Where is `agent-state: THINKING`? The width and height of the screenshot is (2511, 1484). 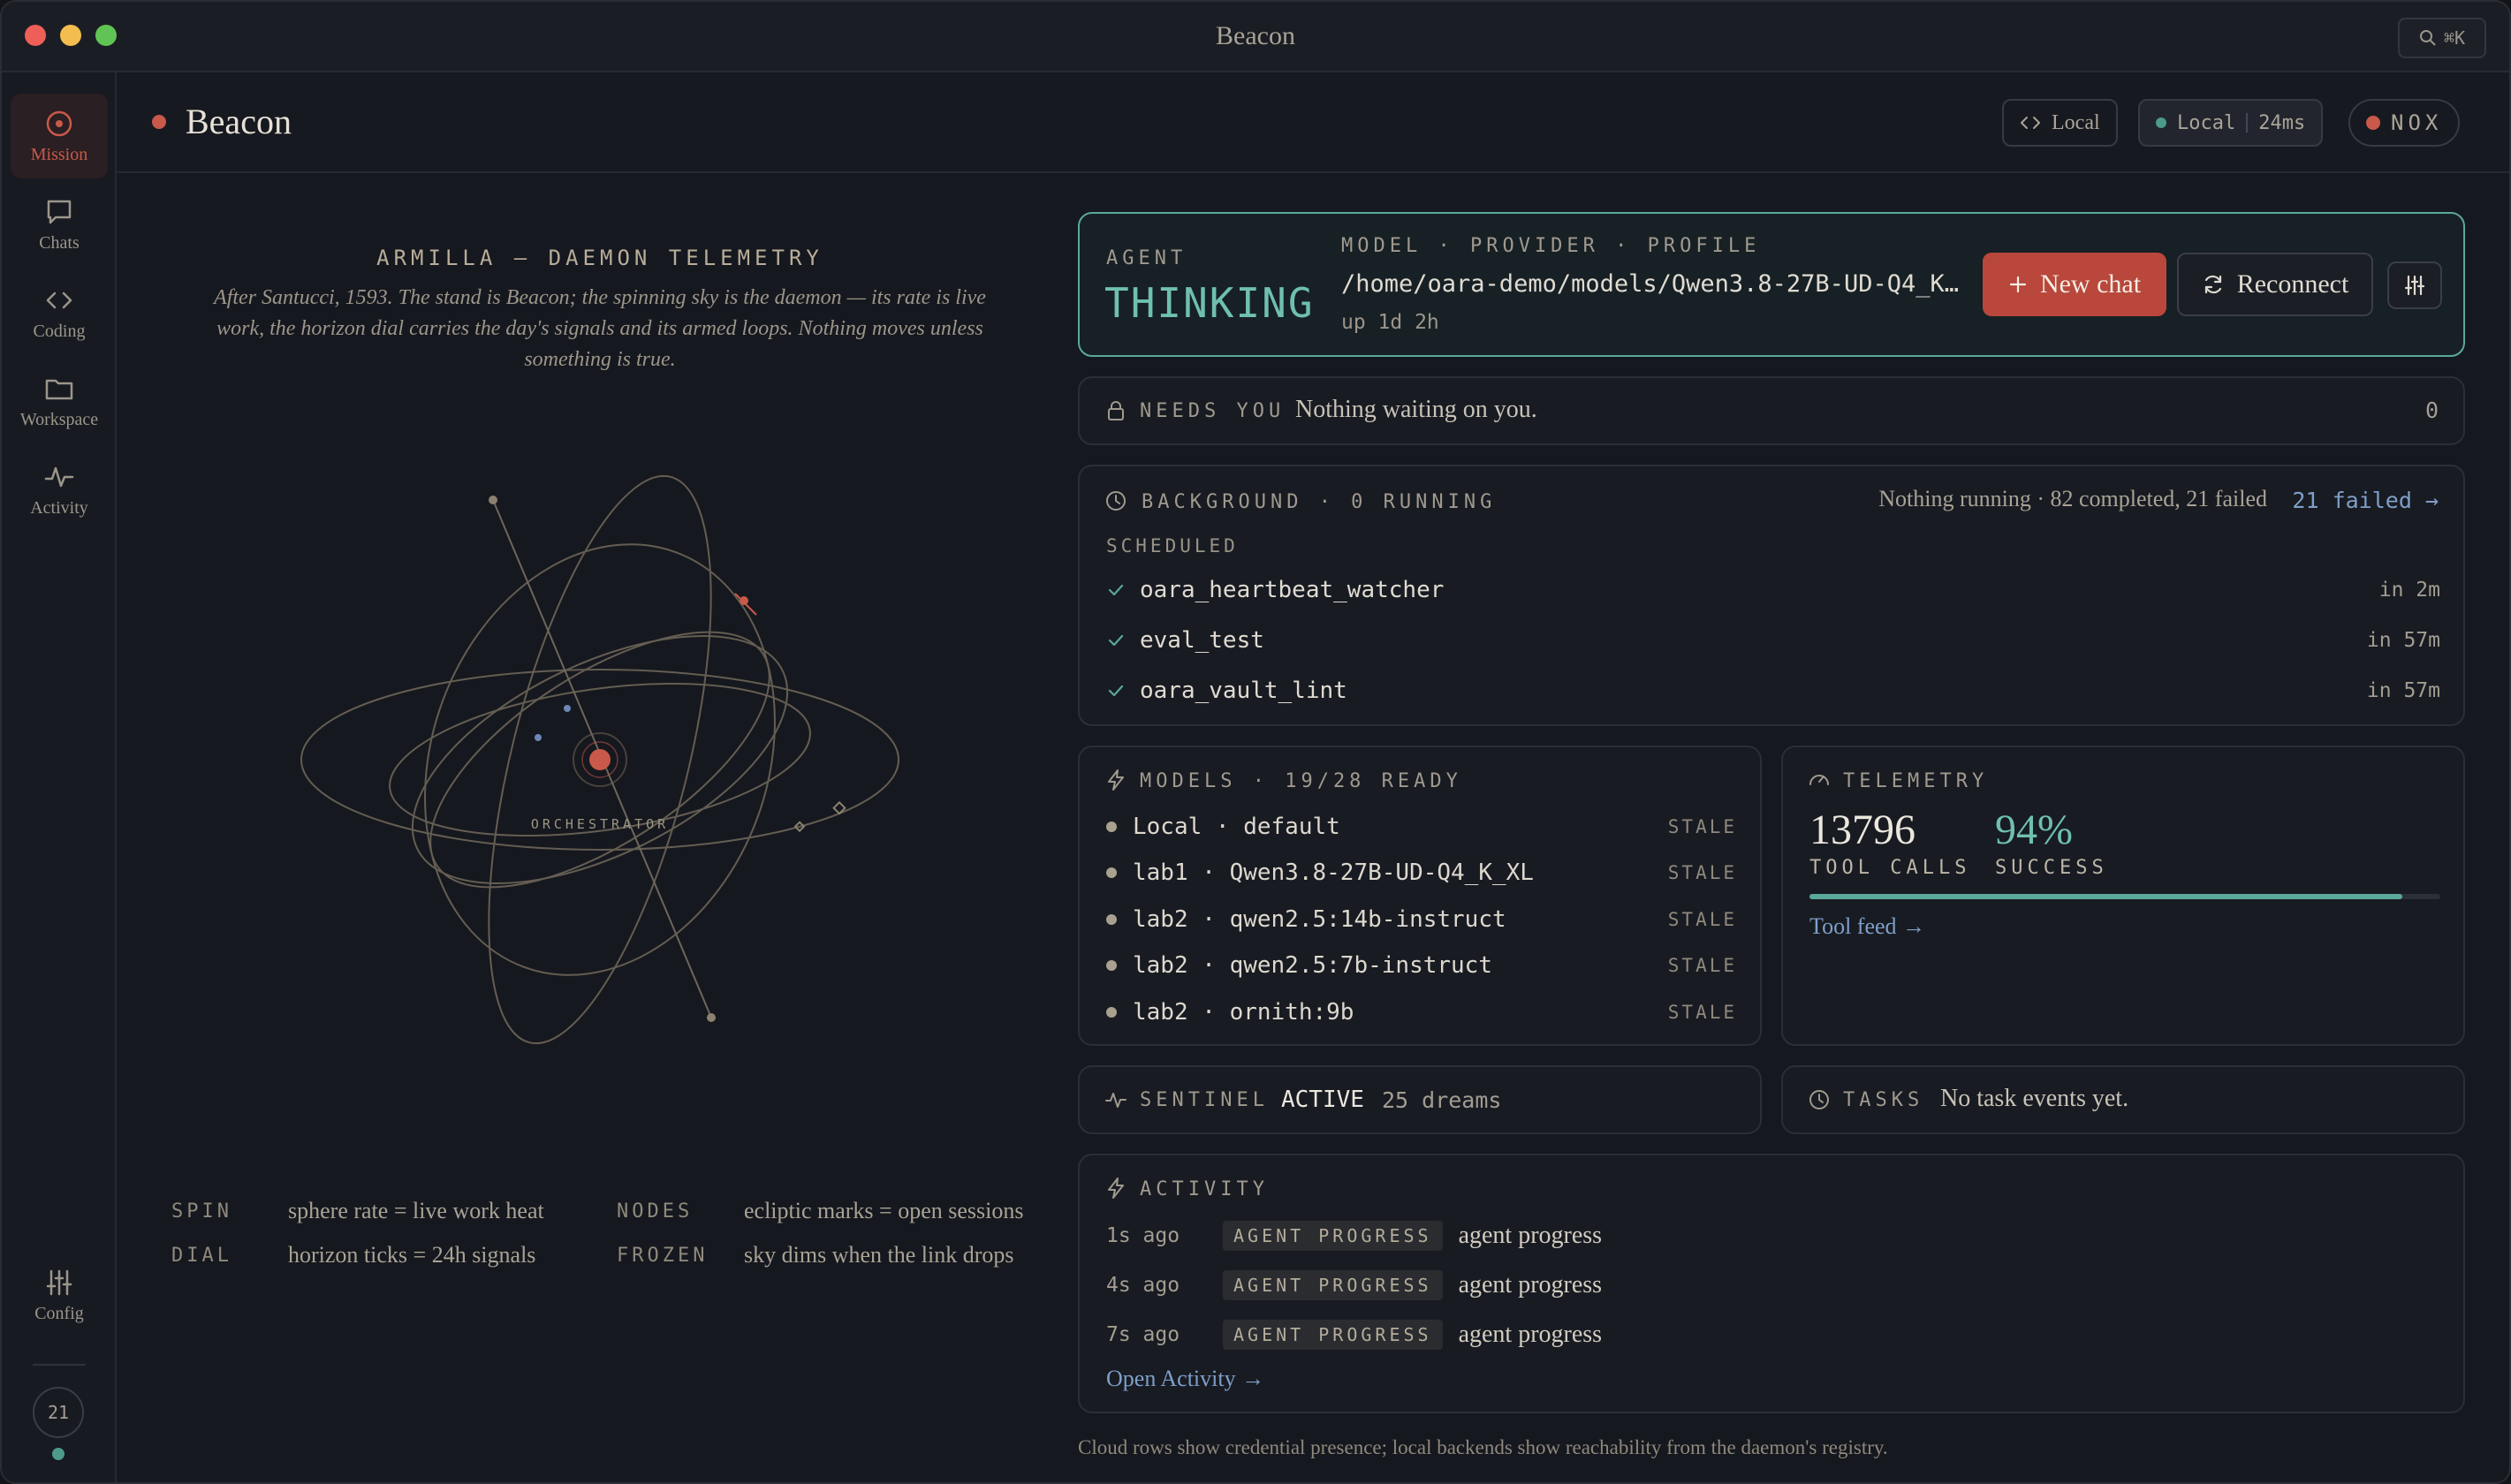 agent-state: THINKING is located at coordinates (1209, 303).